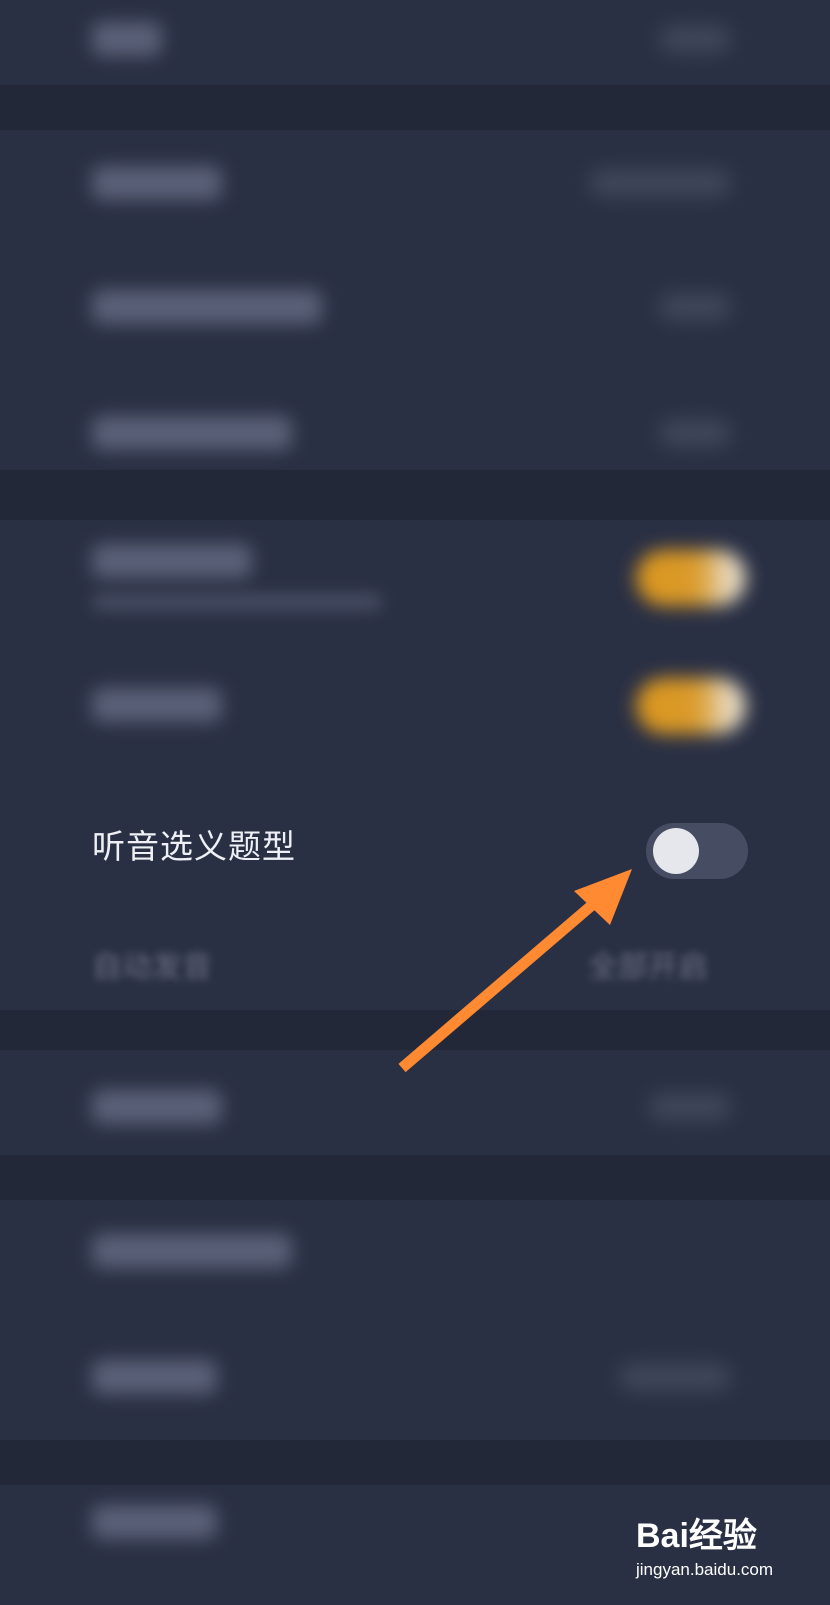 The width and height of the screenshot is (830, 1605). What do you see at coordinates (500, 984) in the screenshot?
I see `arrow-shaft` at bounding box center [500, 984].